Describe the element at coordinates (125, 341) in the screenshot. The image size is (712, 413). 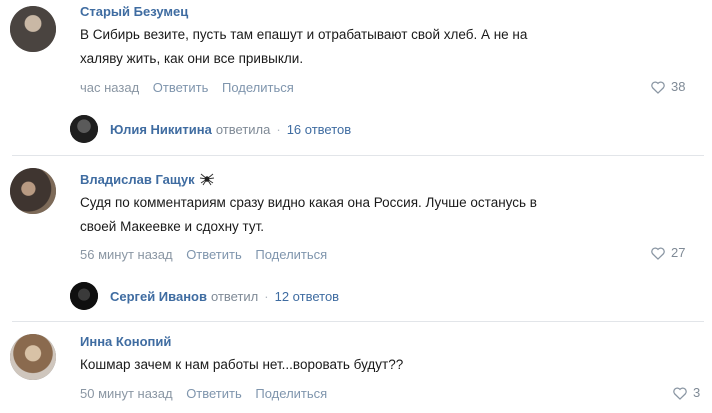
I see `comment-author: Инна Конопий` at that location.